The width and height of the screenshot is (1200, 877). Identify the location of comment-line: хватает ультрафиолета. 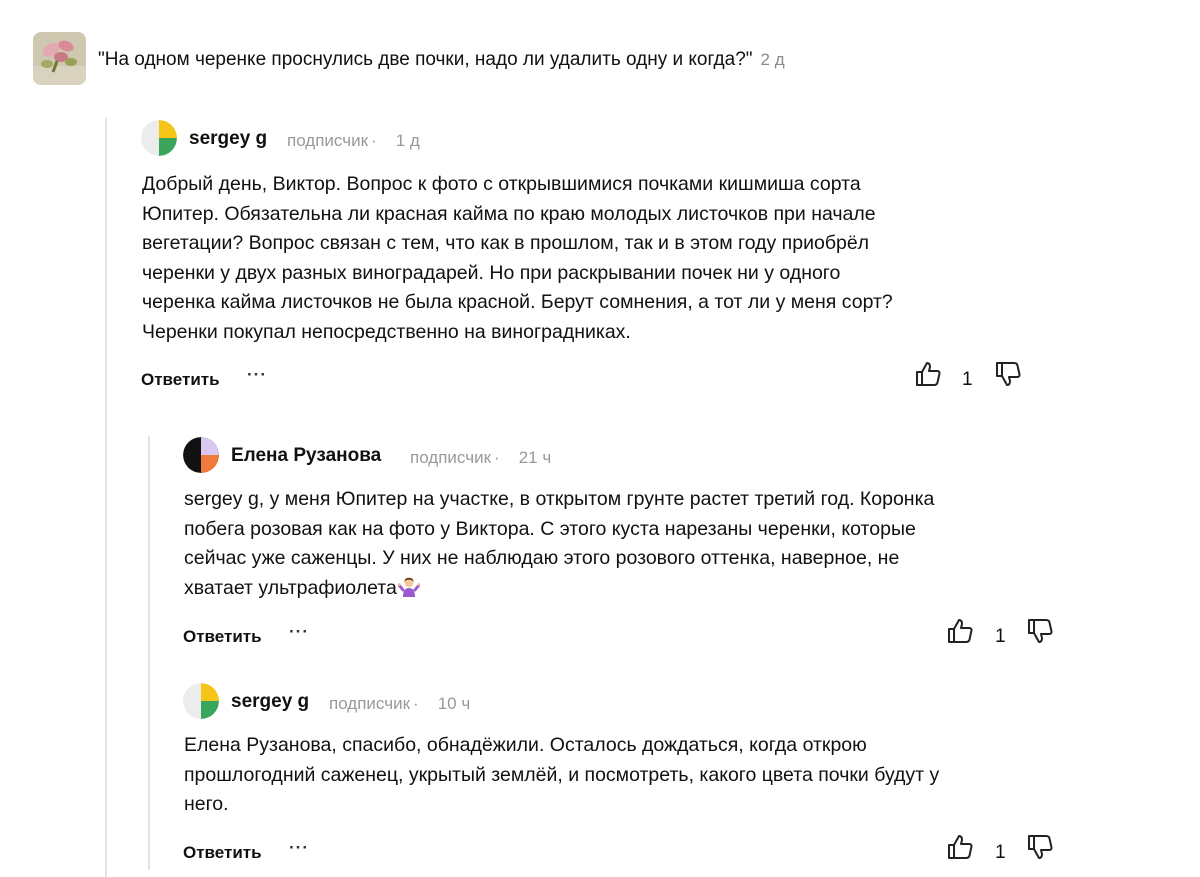
(674, 589).